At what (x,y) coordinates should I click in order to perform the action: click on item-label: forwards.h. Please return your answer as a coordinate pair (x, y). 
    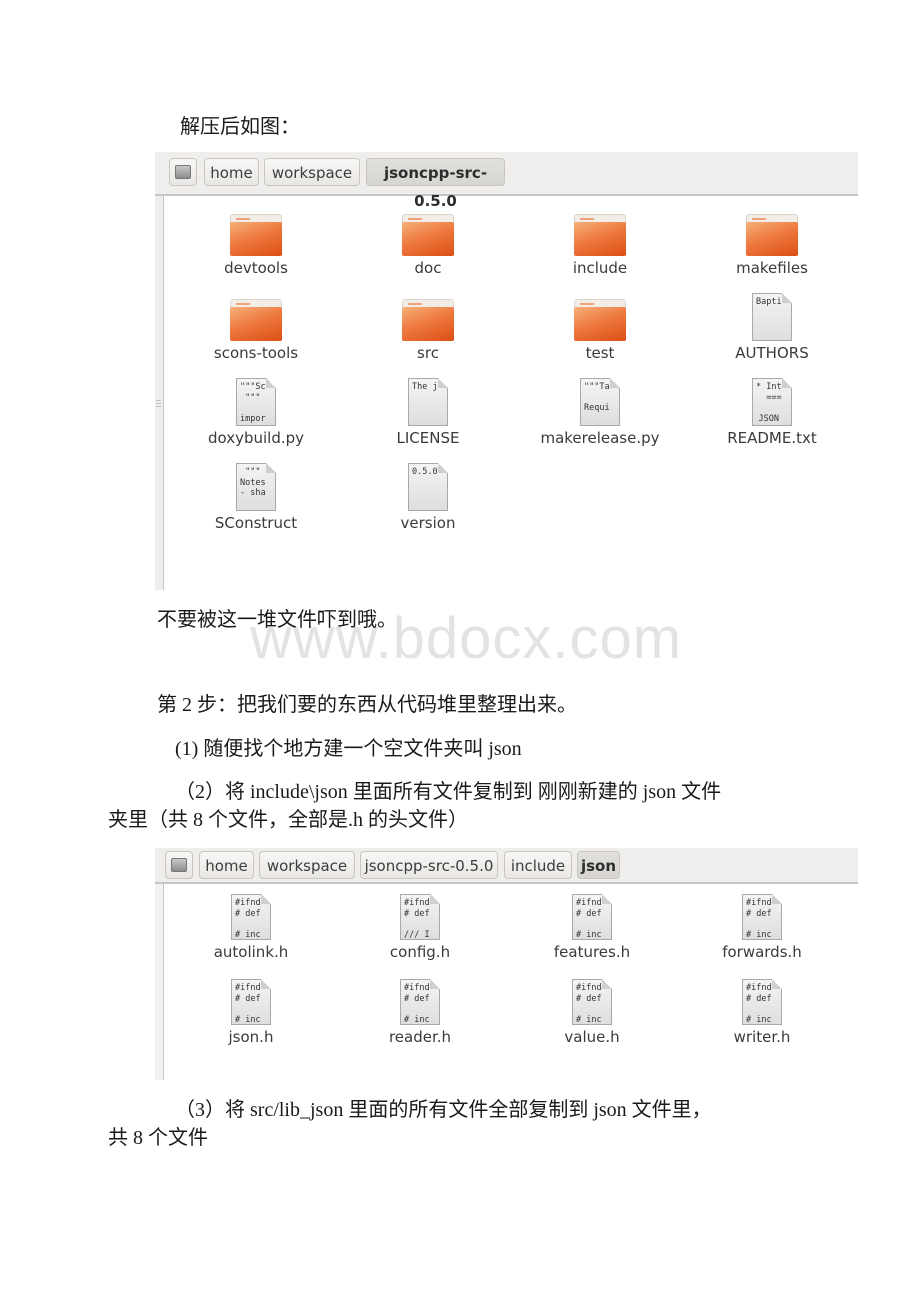
    Looking at the image, I should click on (762, 952).